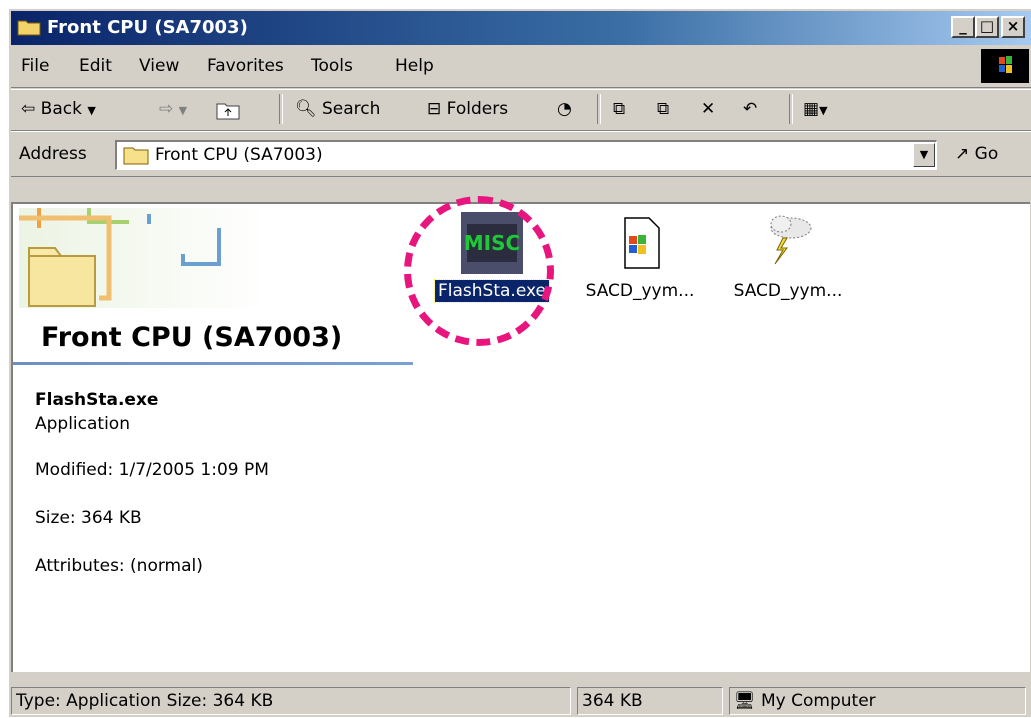 Image resolution: width=1031 pixels, height=718 pixels. Describe the element at coordinates (147, 27) in the screenshot. I see `window-title: Front CPU (SA7003)` at that location.